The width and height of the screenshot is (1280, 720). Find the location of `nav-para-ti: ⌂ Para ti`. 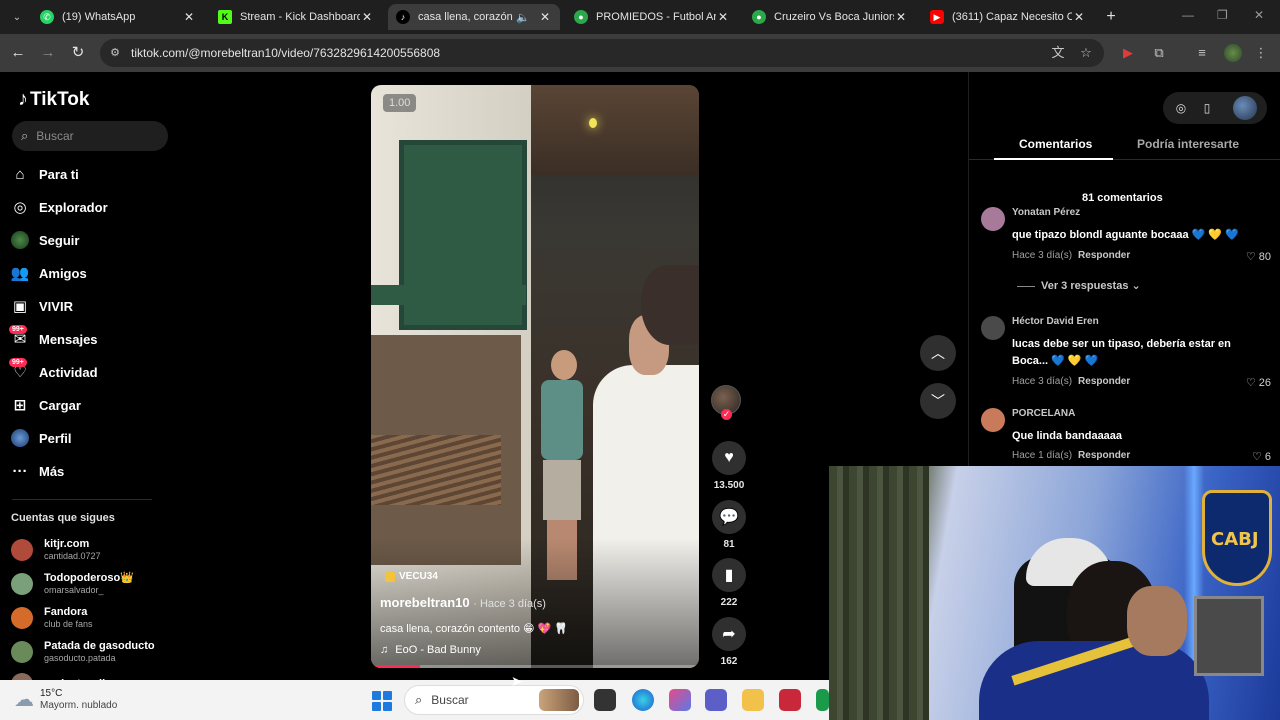

nav-para-ti: ⌂ Para ti is located at coordinates (44, 174).